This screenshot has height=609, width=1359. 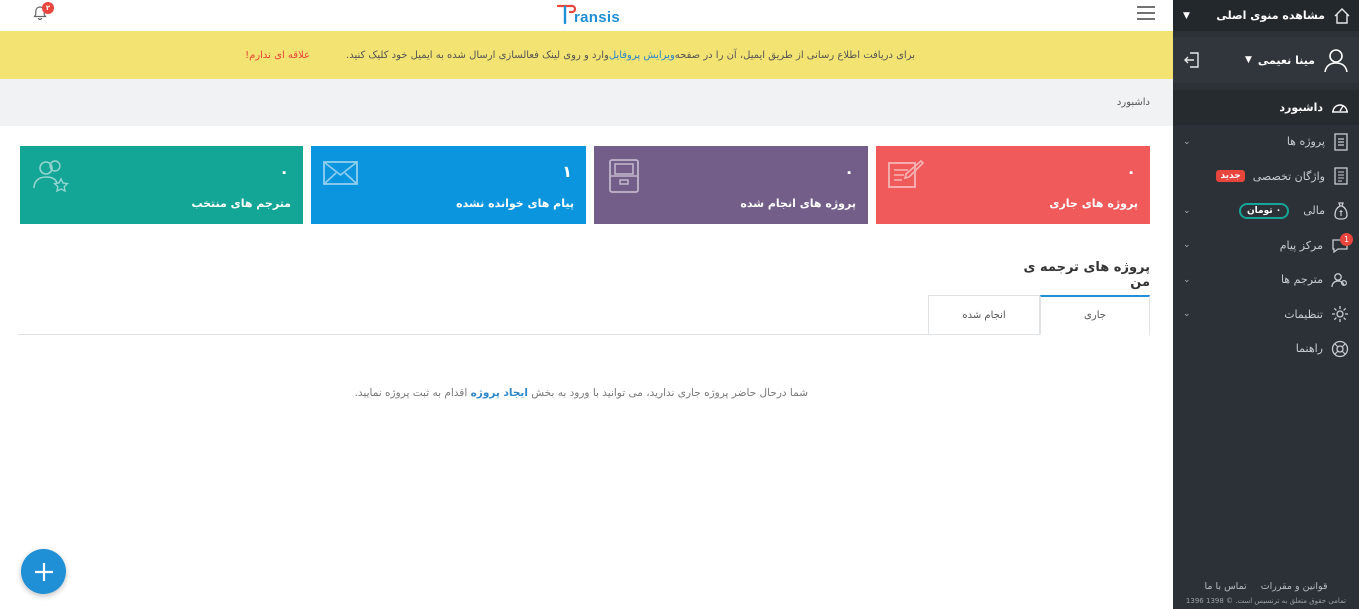 I want to click on home-icon, so click(x=1342, y=16).